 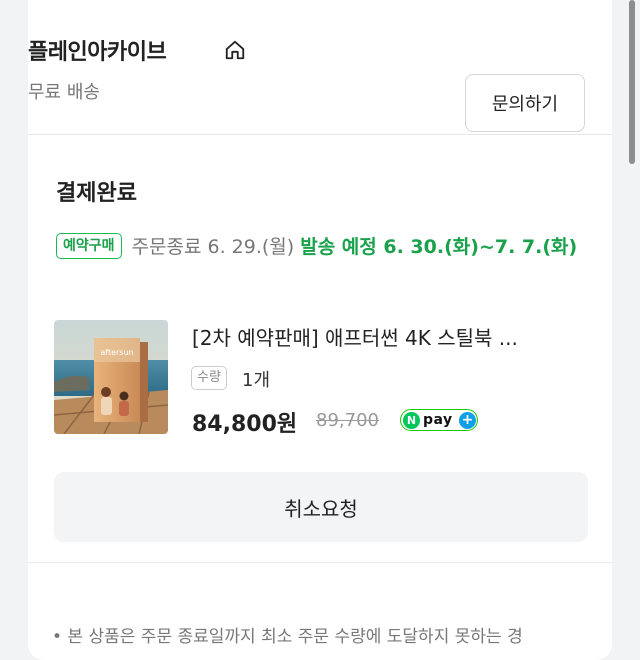 I want to click on npay-label: pay, so click(x=438, y=420).